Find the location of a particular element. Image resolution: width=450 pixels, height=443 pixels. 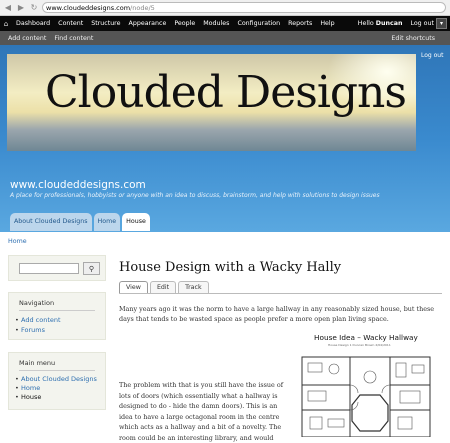

toolbar-help: Help is located at coordinates (327, 23).